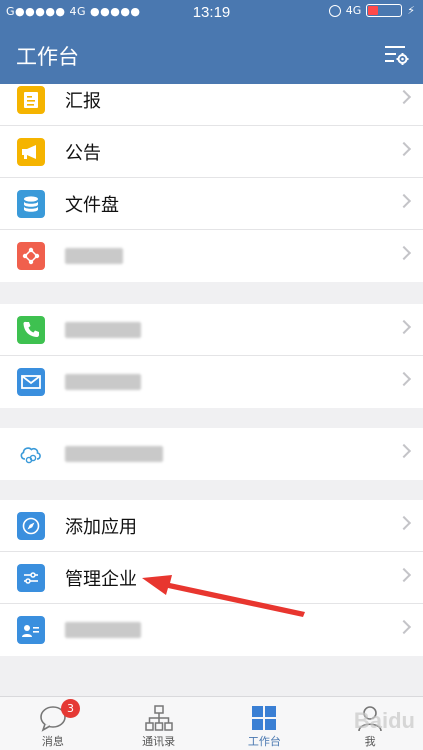  What do you see at coordinates (47, 57) in the screenshot?
I see `page-title: 工作台` at bounding box center [47, 57].